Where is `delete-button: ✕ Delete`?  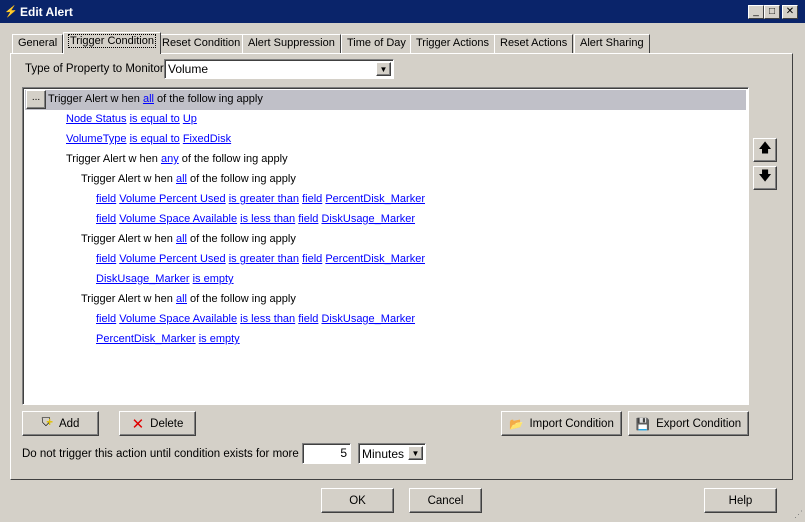 delete-button: ✕ Delete is located at coordinates (157, 423).